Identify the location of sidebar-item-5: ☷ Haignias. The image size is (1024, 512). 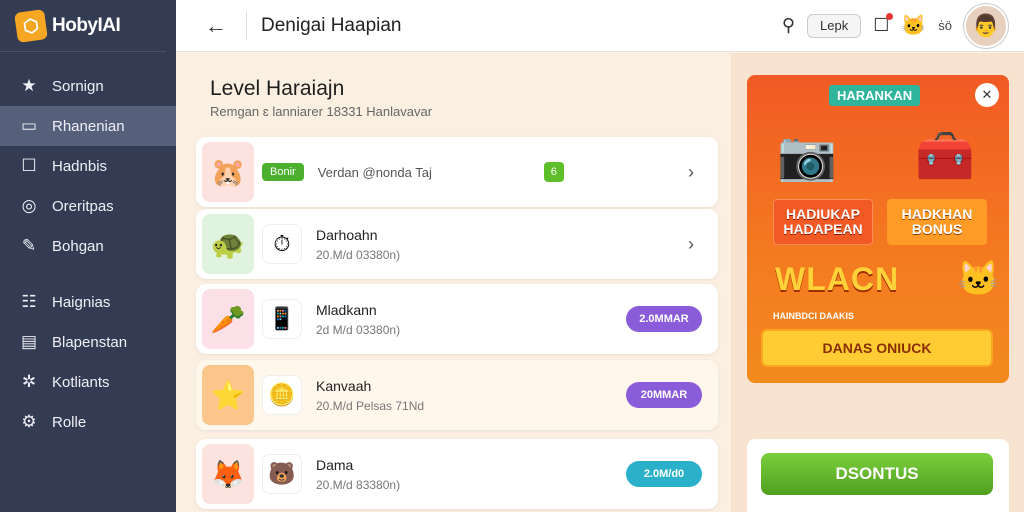
(88, 302).